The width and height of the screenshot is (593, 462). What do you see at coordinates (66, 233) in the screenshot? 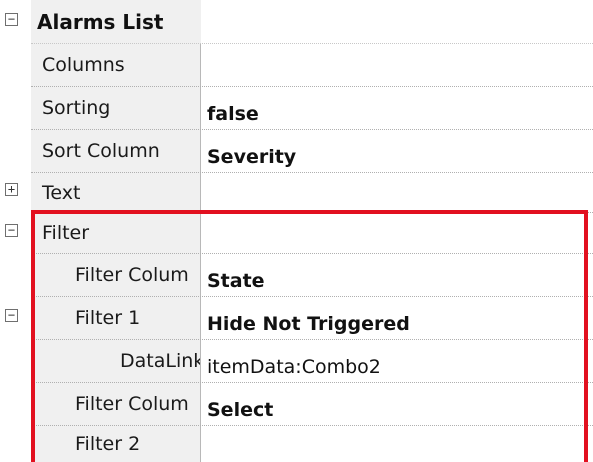
I see `property-label: Filter` at bounding box center [66, 233].